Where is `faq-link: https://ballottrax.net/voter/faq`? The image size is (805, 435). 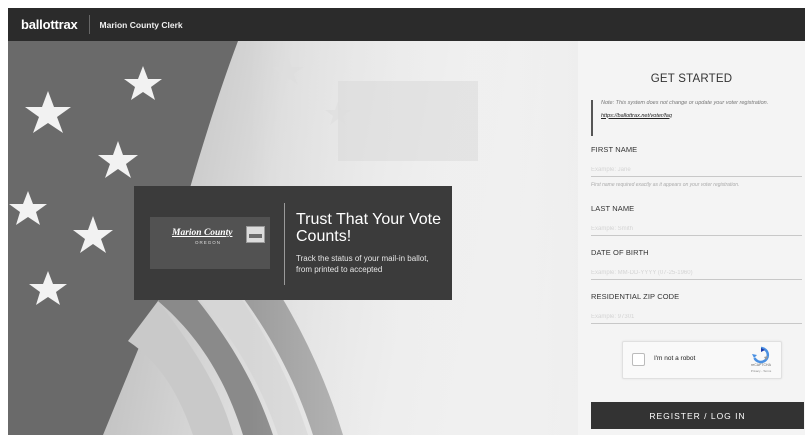 faq-link: https://ballottrax.net/voter/faq is located at coordinates (698, 116).